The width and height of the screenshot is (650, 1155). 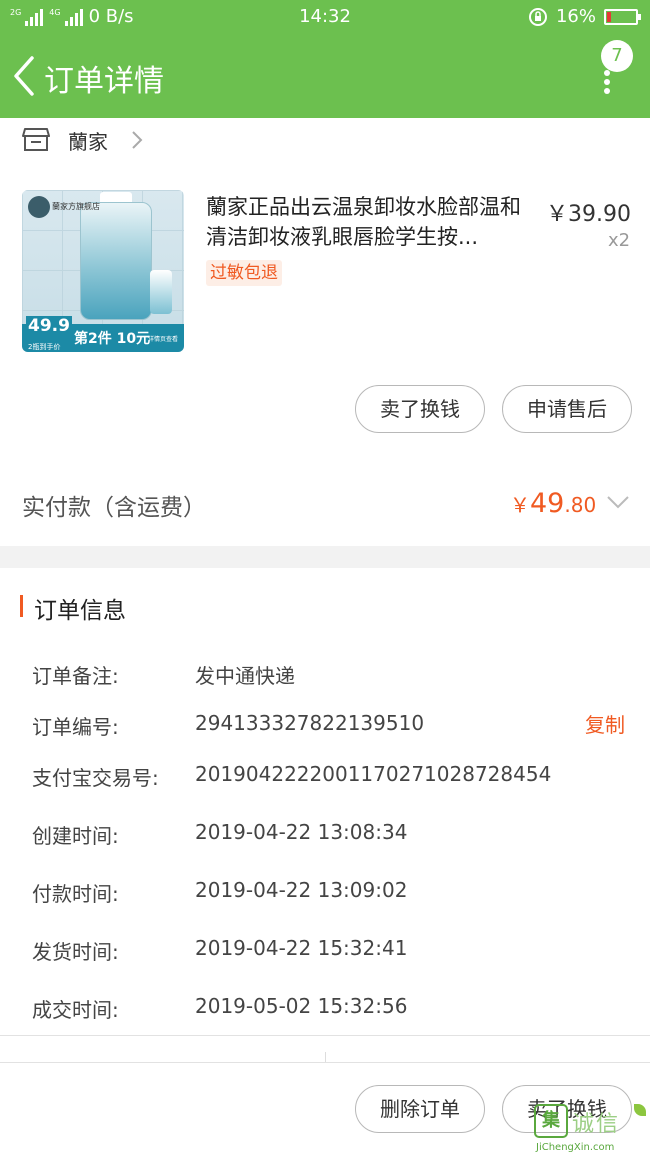 What do you see at coordinates (567, 409) in the screenshot?
I see `after-sale-button: 申请售后` at bounding box center [567, 409].